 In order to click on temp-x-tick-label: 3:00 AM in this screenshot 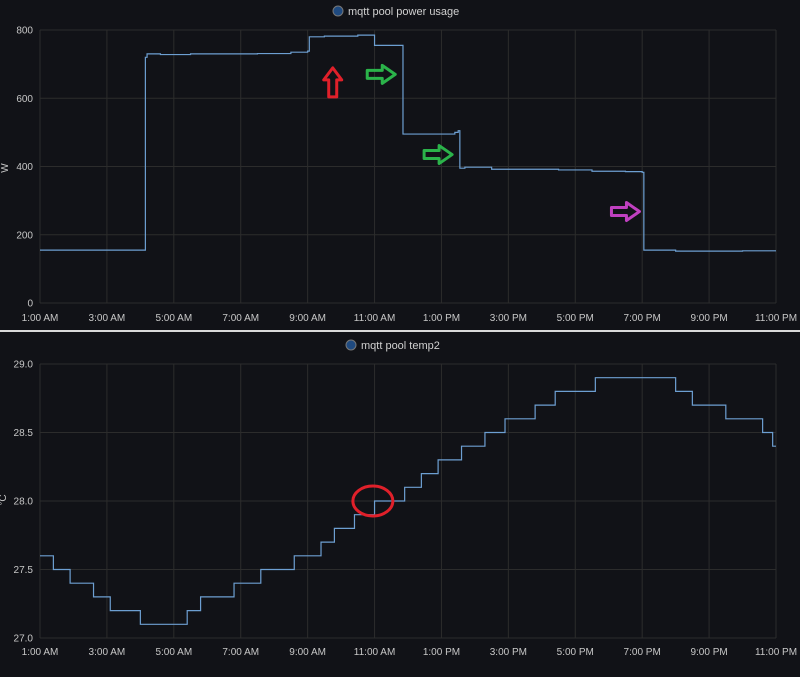, I will do `click(107, 652)`.